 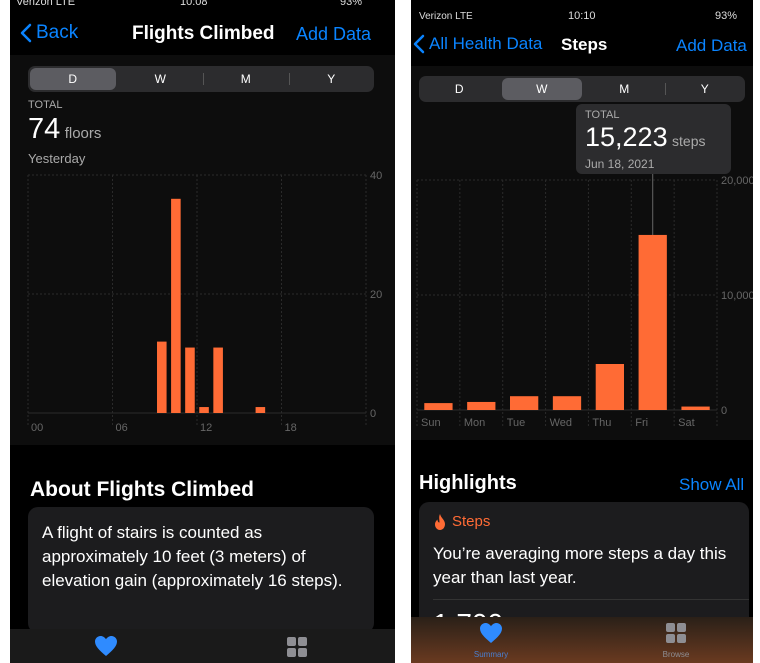 I want to click on page-title: Flights Climbed, so click(x=203, y=33).